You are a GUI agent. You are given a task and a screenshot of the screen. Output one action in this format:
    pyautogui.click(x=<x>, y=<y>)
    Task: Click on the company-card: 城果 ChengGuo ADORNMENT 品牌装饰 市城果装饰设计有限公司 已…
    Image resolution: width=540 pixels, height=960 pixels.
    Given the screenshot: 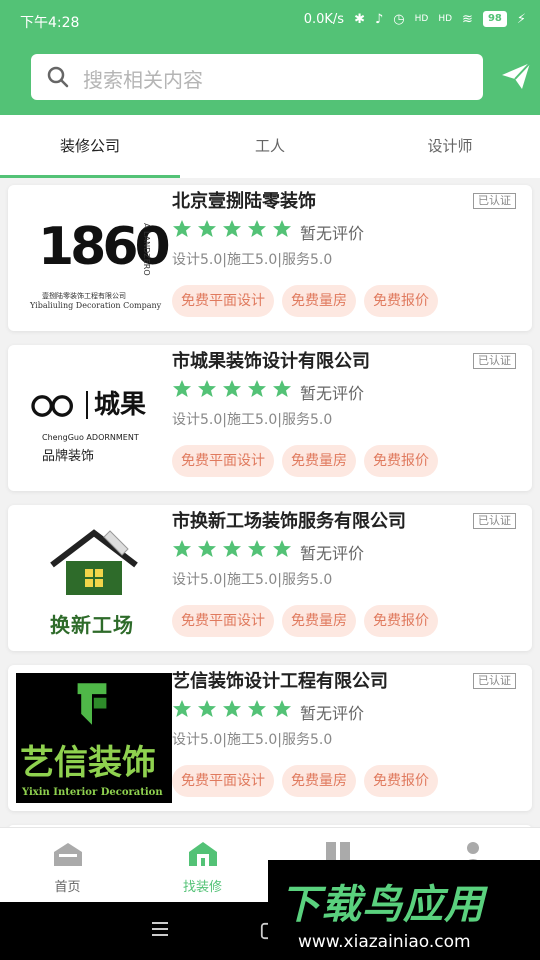 What is the action you would take?
    pyautogui.click(x=270, y=418)
    